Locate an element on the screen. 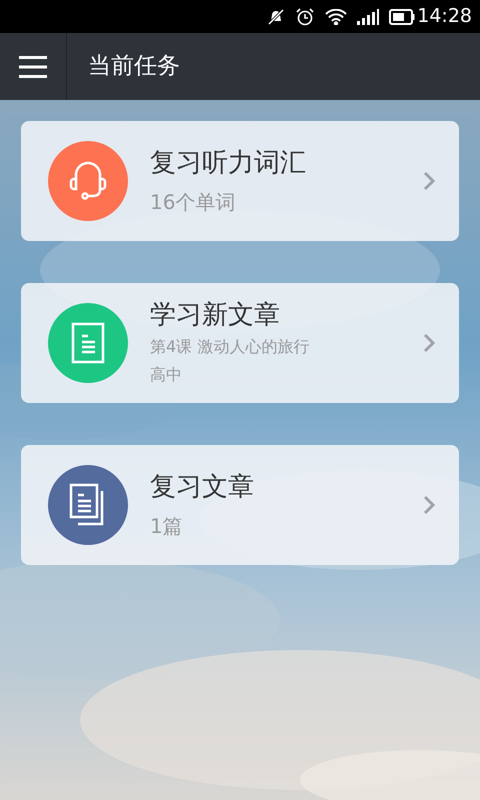 The height and width of the screenshot is (800, 480). muted-bell-icon is located at coordinates (276, 17).